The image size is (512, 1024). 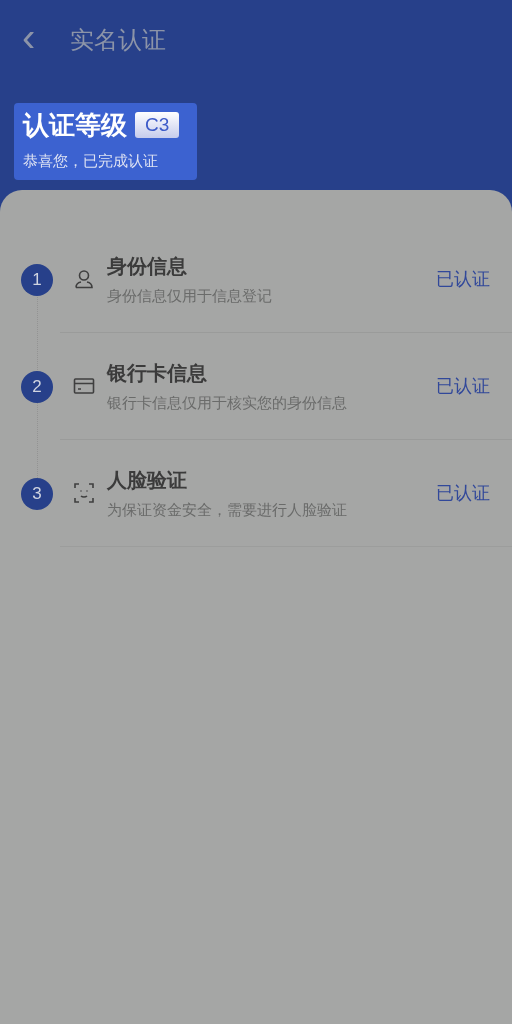 What do you see at coordinates (83, 279) in the screenshot?
I see `person-icon` at bounding box center [83, 279].